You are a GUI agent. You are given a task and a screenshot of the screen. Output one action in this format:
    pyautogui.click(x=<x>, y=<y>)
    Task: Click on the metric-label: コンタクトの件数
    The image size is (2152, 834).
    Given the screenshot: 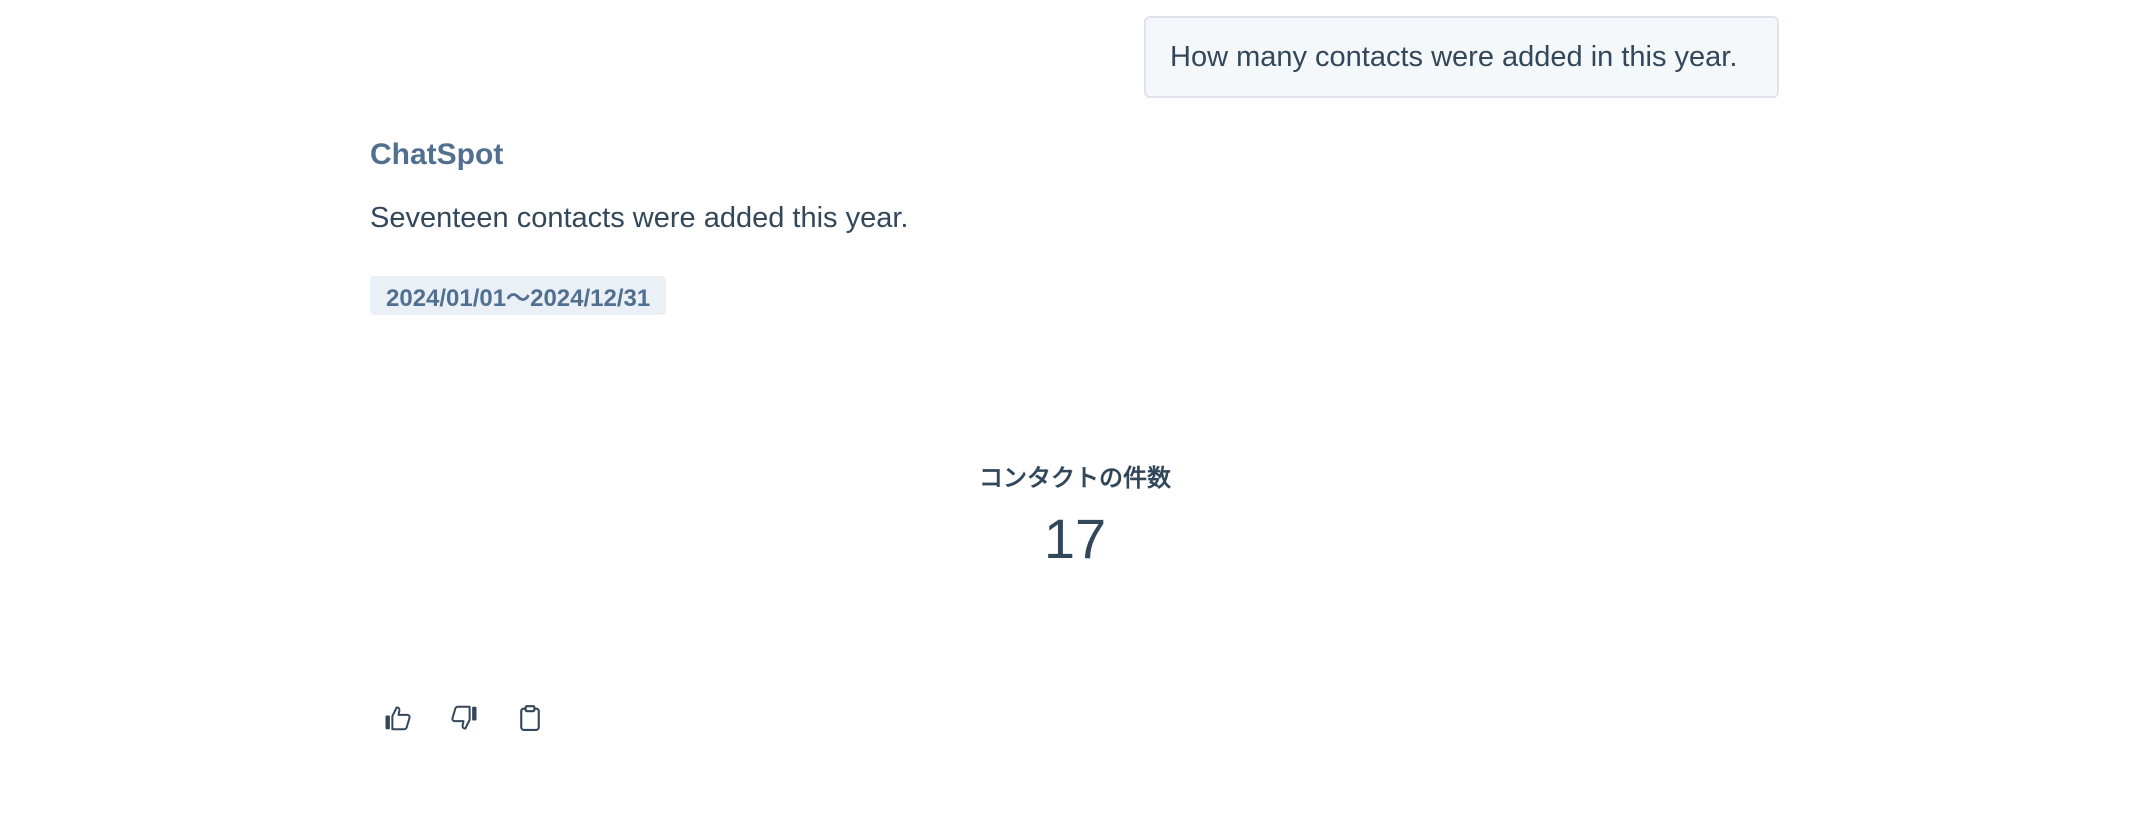 What is the action you would take?
    pyautogui.click(x=1075, y=478)
    